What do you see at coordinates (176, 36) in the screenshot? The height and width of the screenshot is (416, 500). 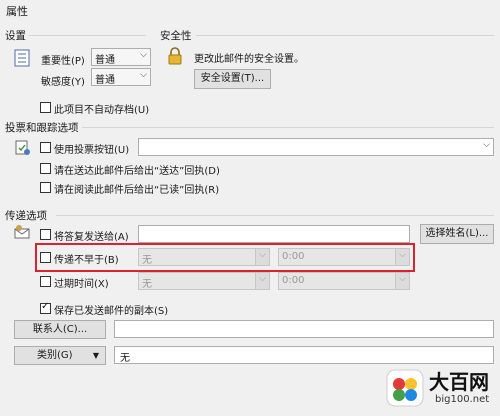 I see `security-section-title: 安全性` at bounding box center [176, 36].